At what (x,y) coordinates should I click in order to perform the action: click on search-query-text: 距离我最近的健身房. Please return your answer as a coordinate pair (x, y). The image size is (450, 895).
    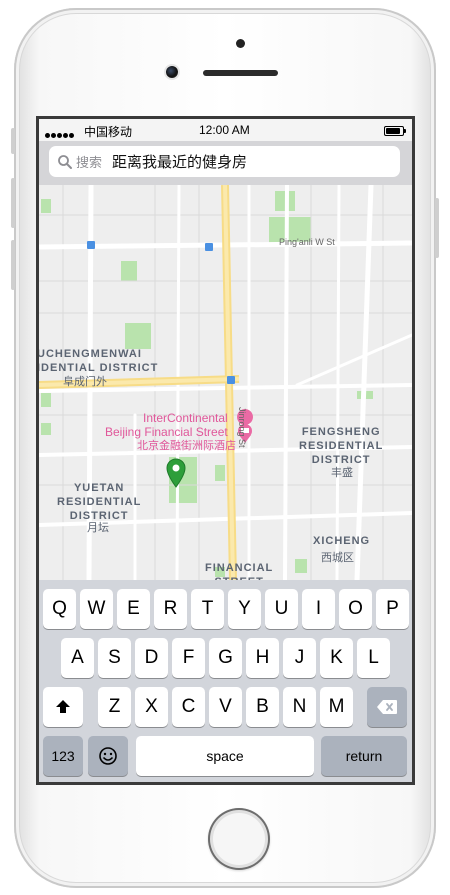
    Looking at the image, I should click on (180, 162).